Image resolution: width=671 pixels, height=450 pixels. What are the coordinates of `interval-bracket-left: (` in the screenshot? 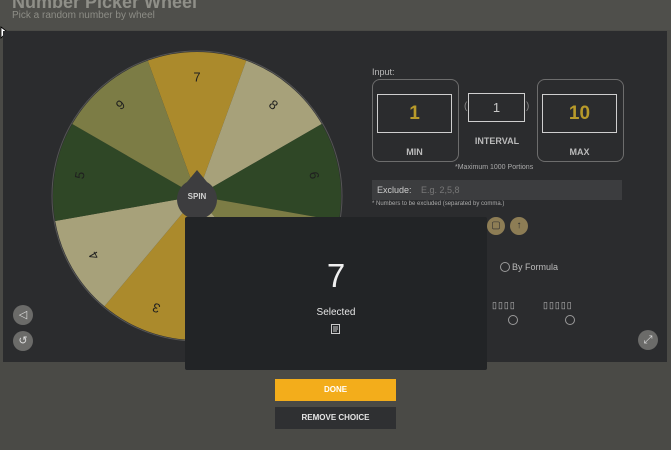 It's located at (466, 106).